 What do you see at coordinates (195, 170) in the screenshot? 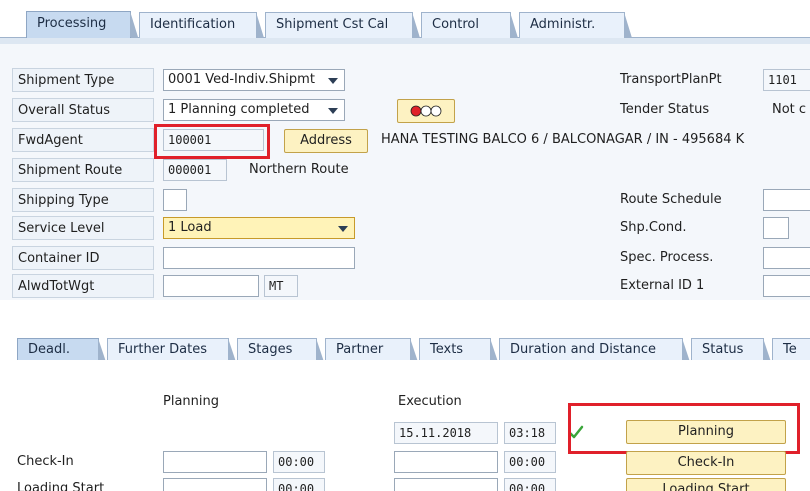
I see `shipment-route-input: 000001` at bounding box center [195, 170].